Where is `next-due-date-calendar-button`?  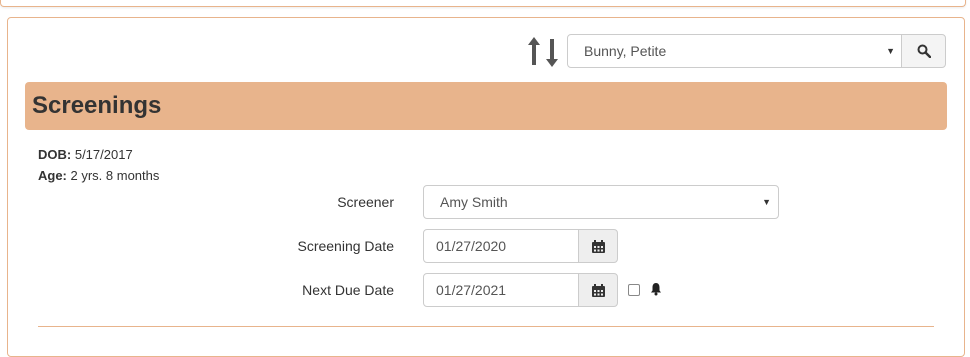 next-due-date-calendar-button is located at coordinates (598, 290).